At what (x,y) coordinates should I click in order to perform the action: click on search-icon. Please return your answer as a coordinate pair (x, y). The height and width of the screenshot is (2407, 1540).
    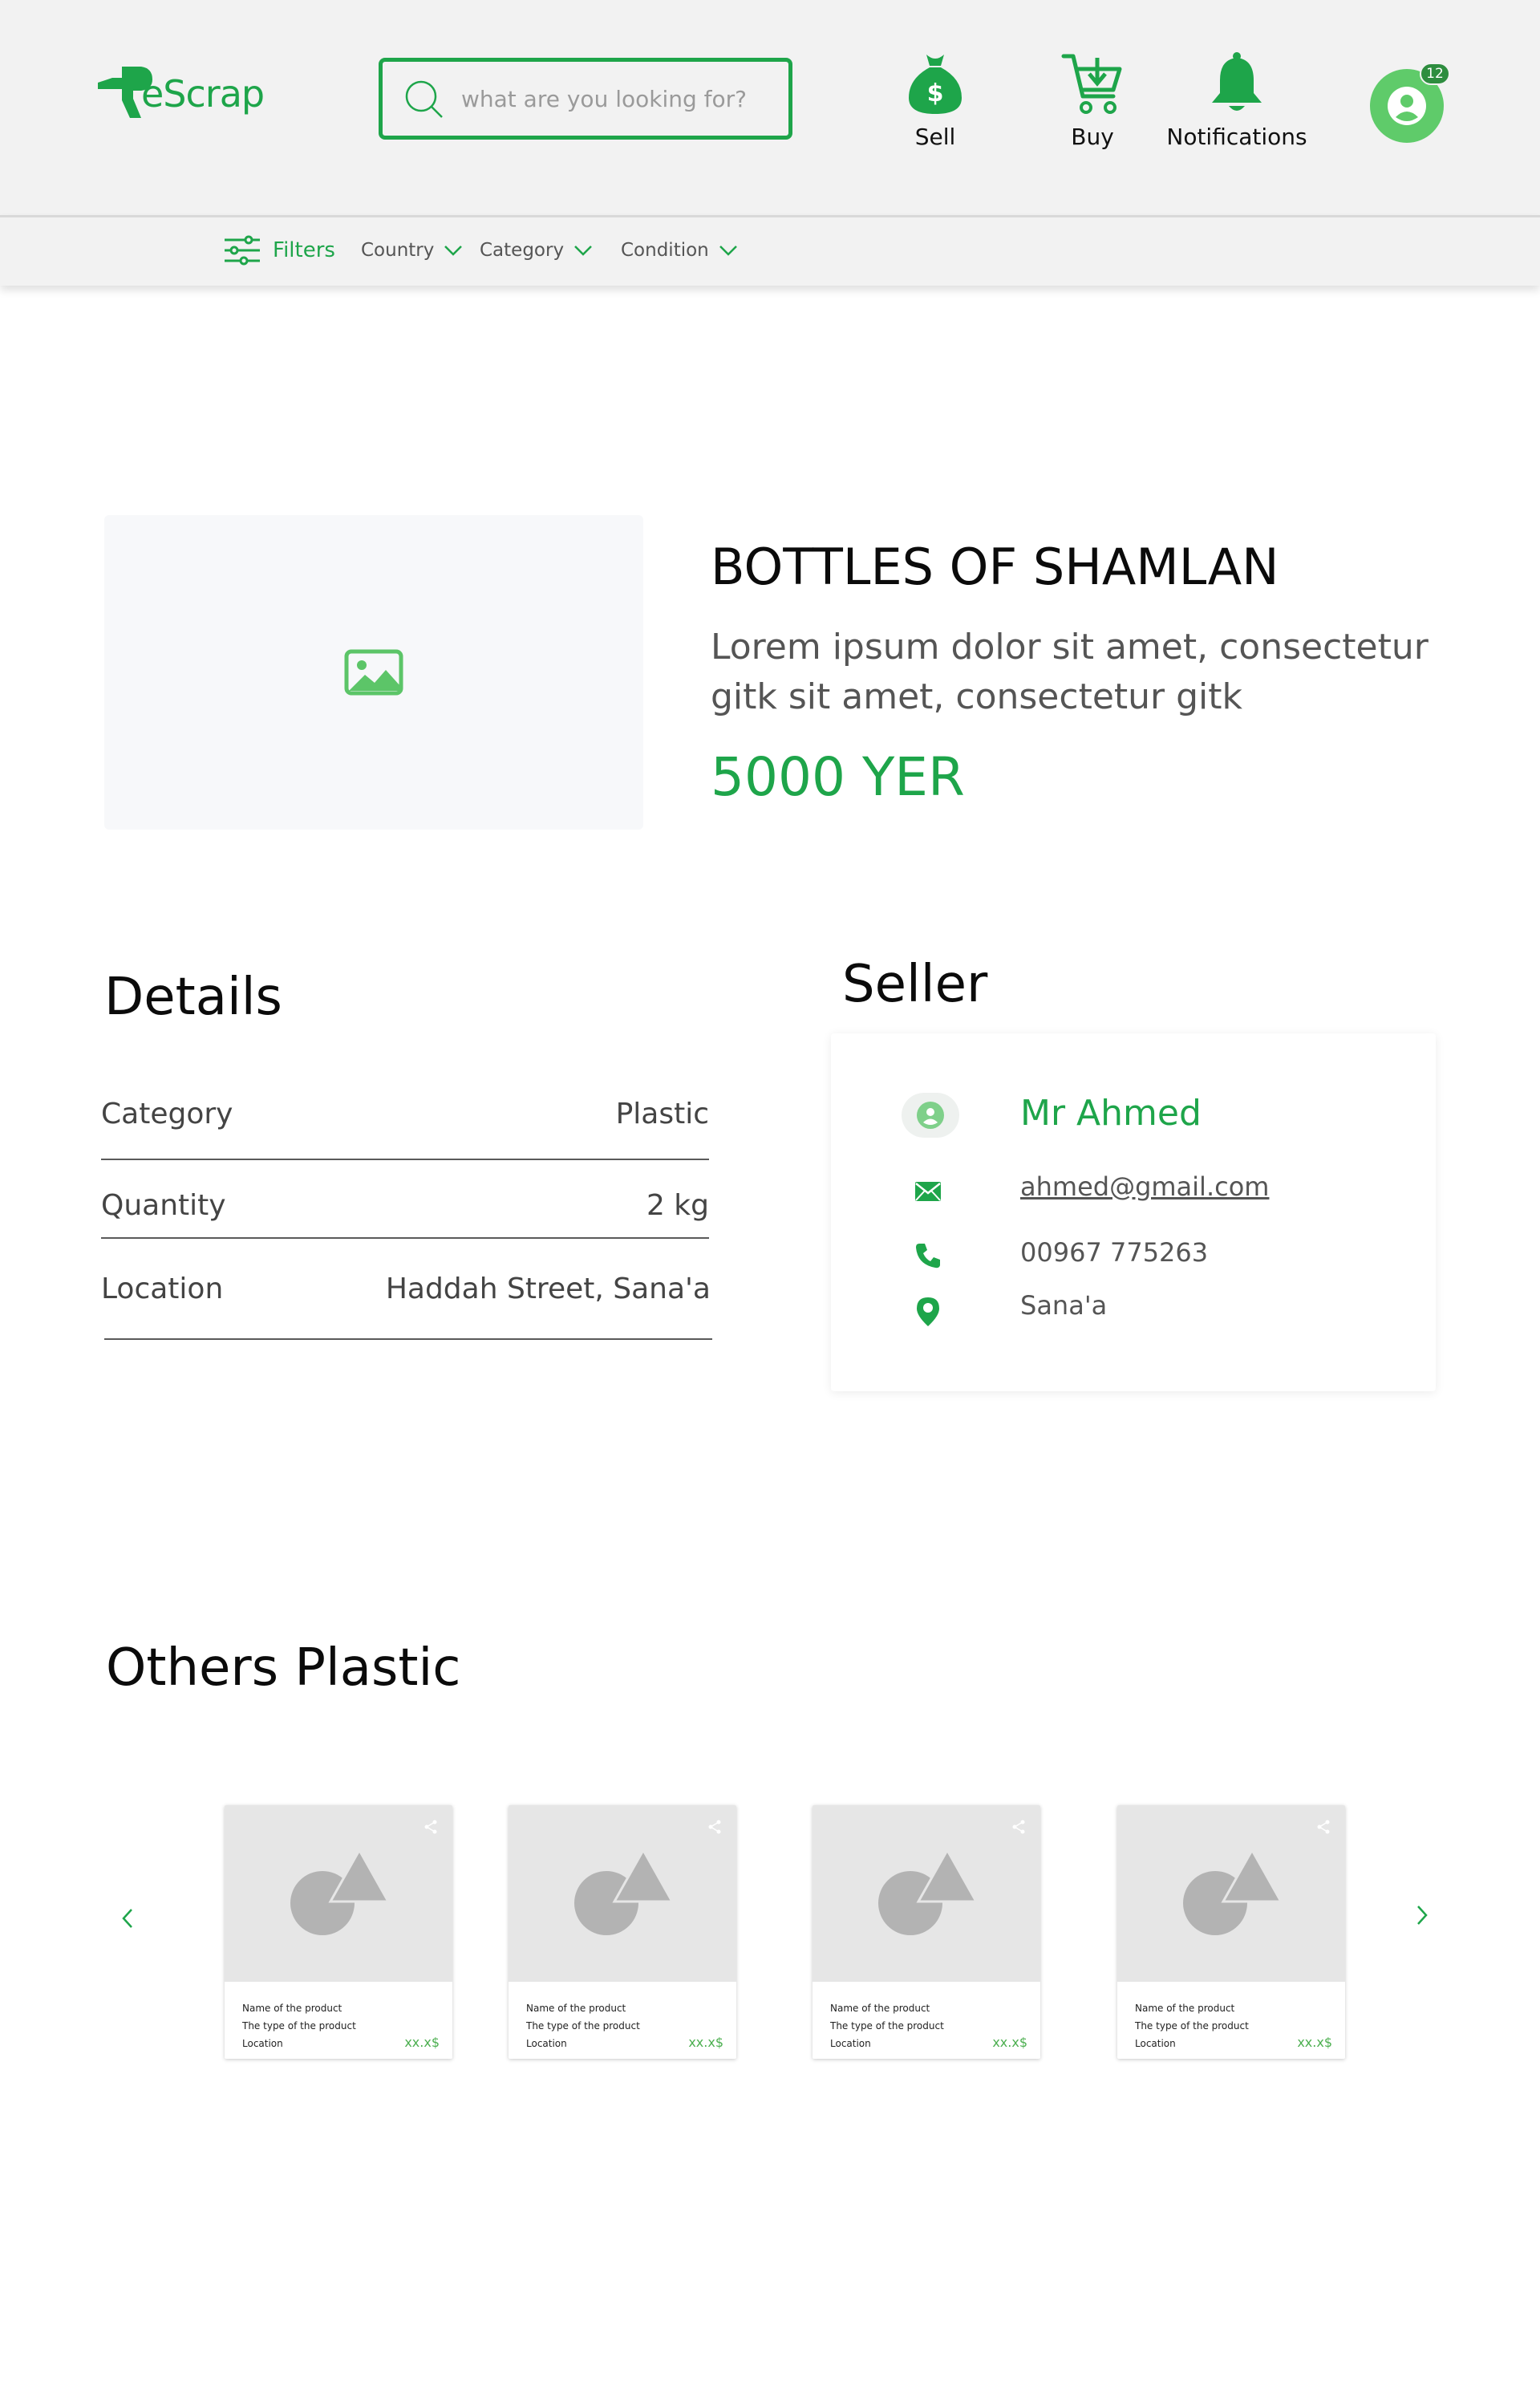
    Looking at the image, I should click on (424, 99).